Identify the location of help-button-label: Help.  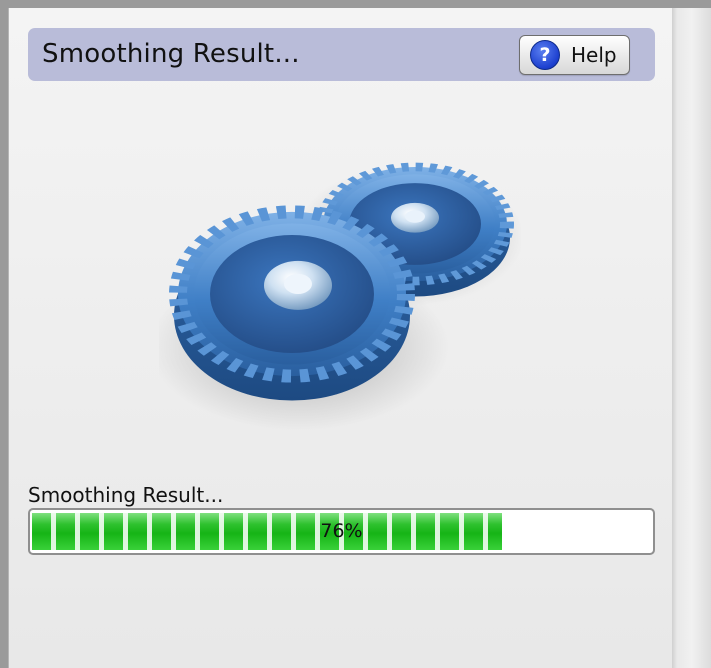
(594, 55).